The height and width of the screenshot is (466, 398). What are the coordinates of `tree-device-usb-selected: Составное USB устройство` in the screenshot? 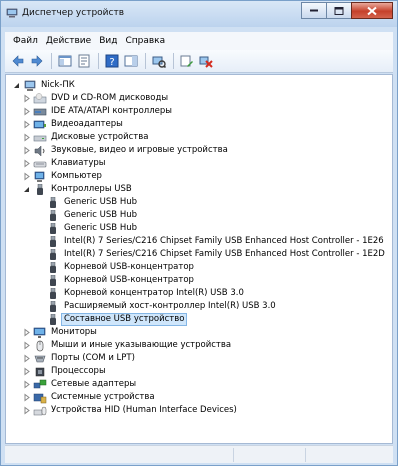 It's located at (117, 319).